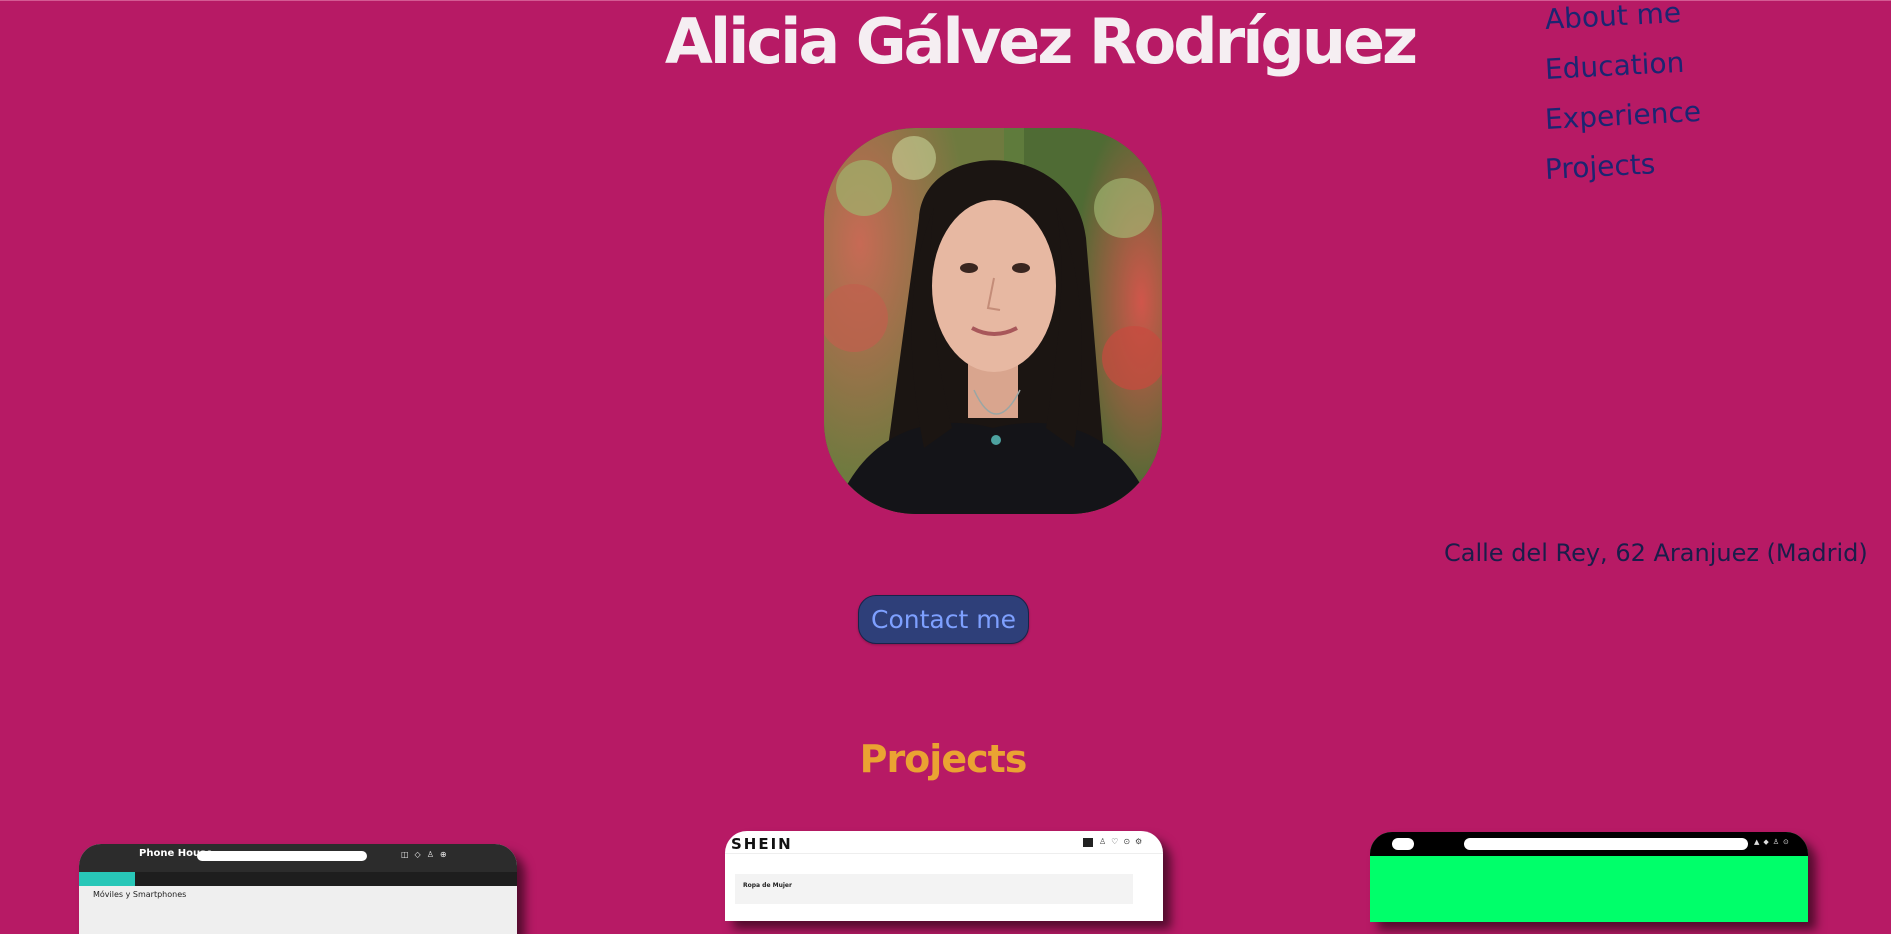  What do you see at coordinates (140, 894) in the screenshot?
I see `project-preview-title: Móviles y Smartphones` at bounding box center [140, 894].